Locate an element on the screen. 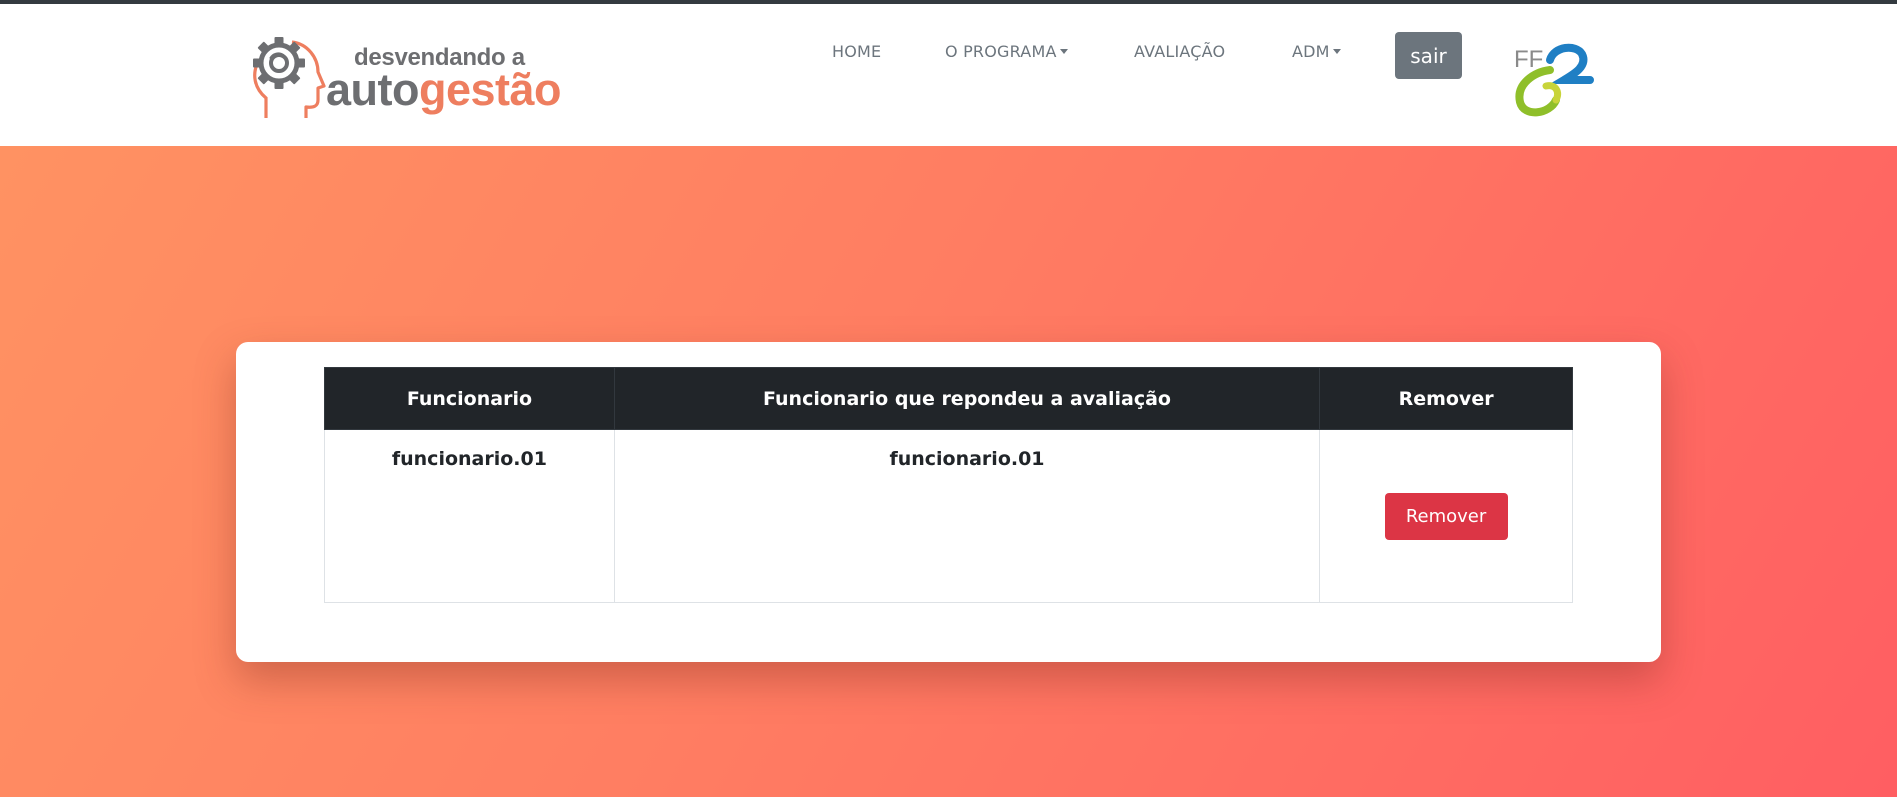 The height and width of the screenshot is (797, 1897). nav-adm-dropdown: ADM is located at coordinates (1316, 51).